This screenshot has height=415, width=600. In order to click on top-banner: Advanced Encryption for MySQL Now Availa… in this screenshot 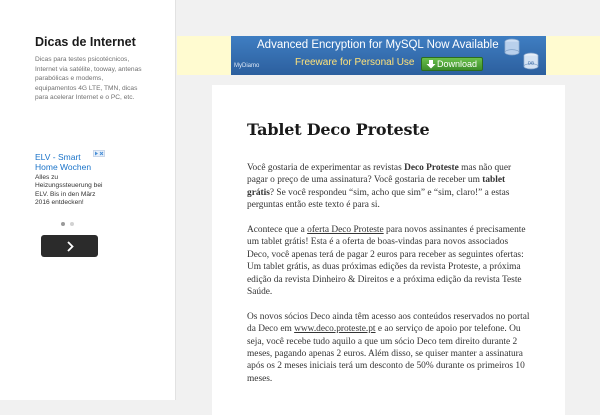, I will do `click(388, 55)`.